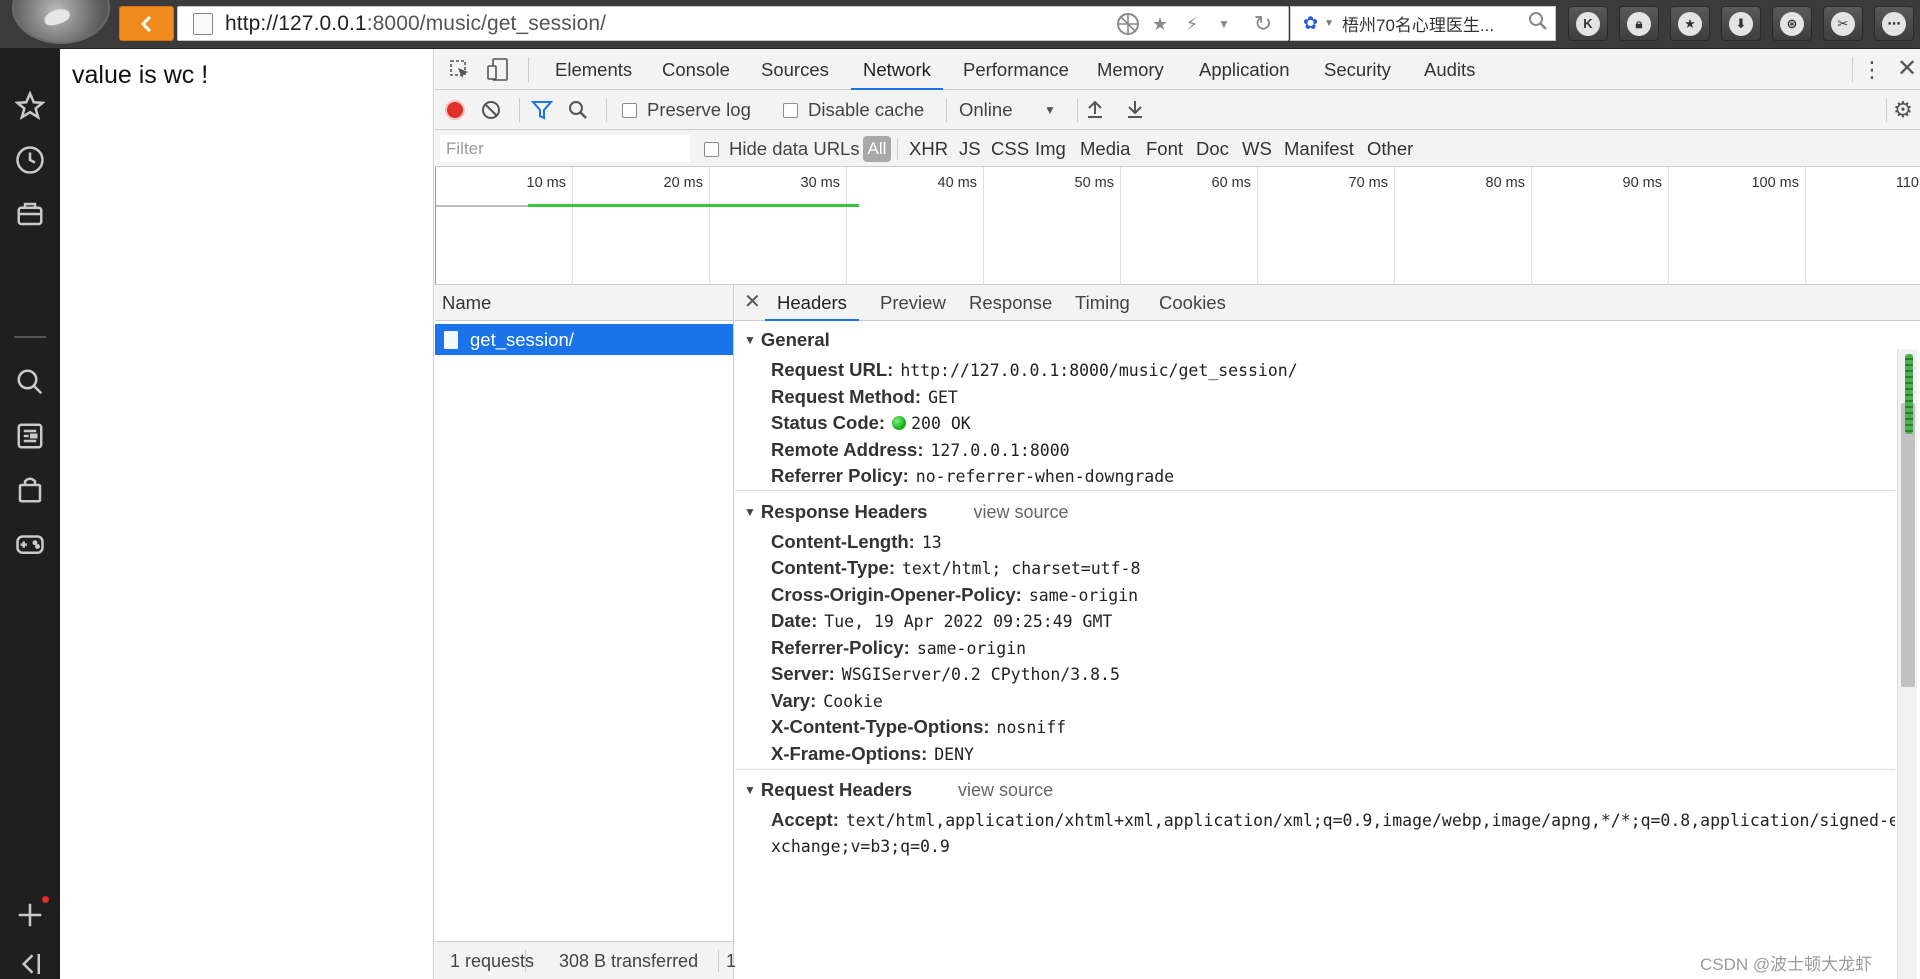  Describe the element at coordinates (1192, 303) in the screenshot. I see `tab-cookies: Cookies` at that location.